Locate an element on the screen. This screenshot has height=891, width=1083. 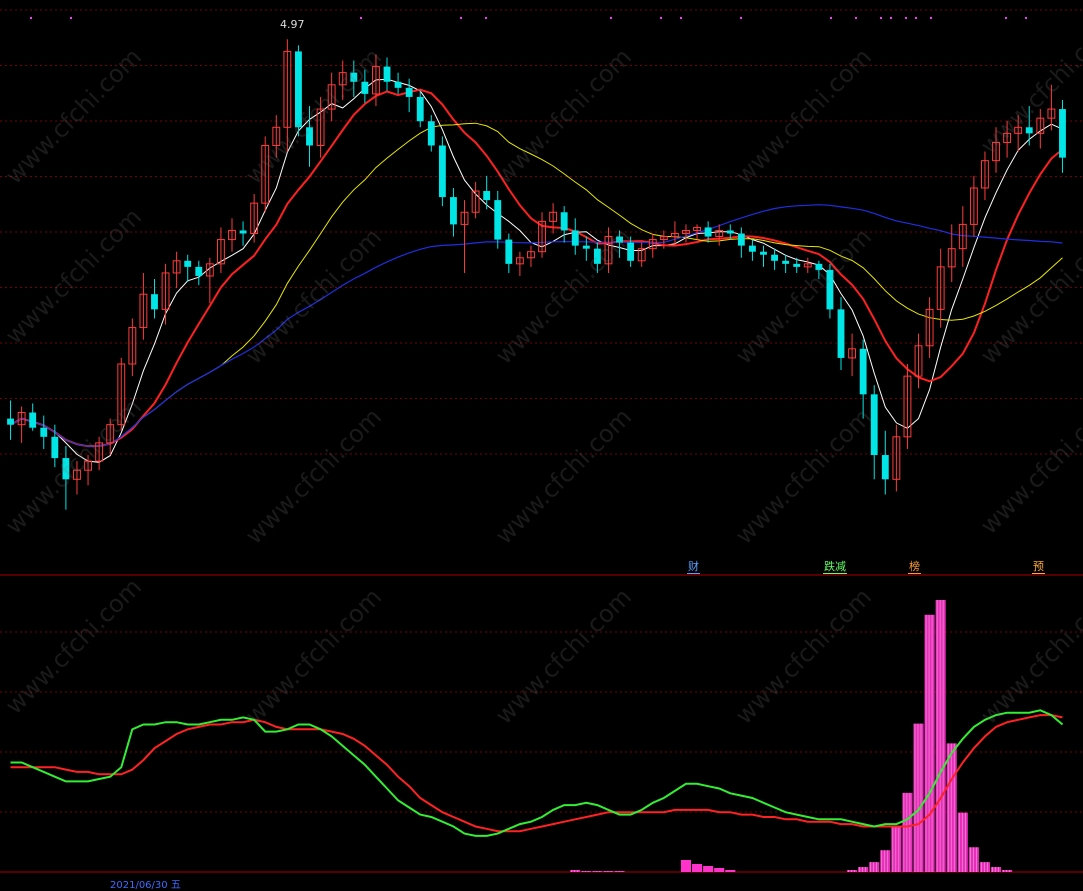
event-tag-fin: 财 is located at coordinates (693, 567).